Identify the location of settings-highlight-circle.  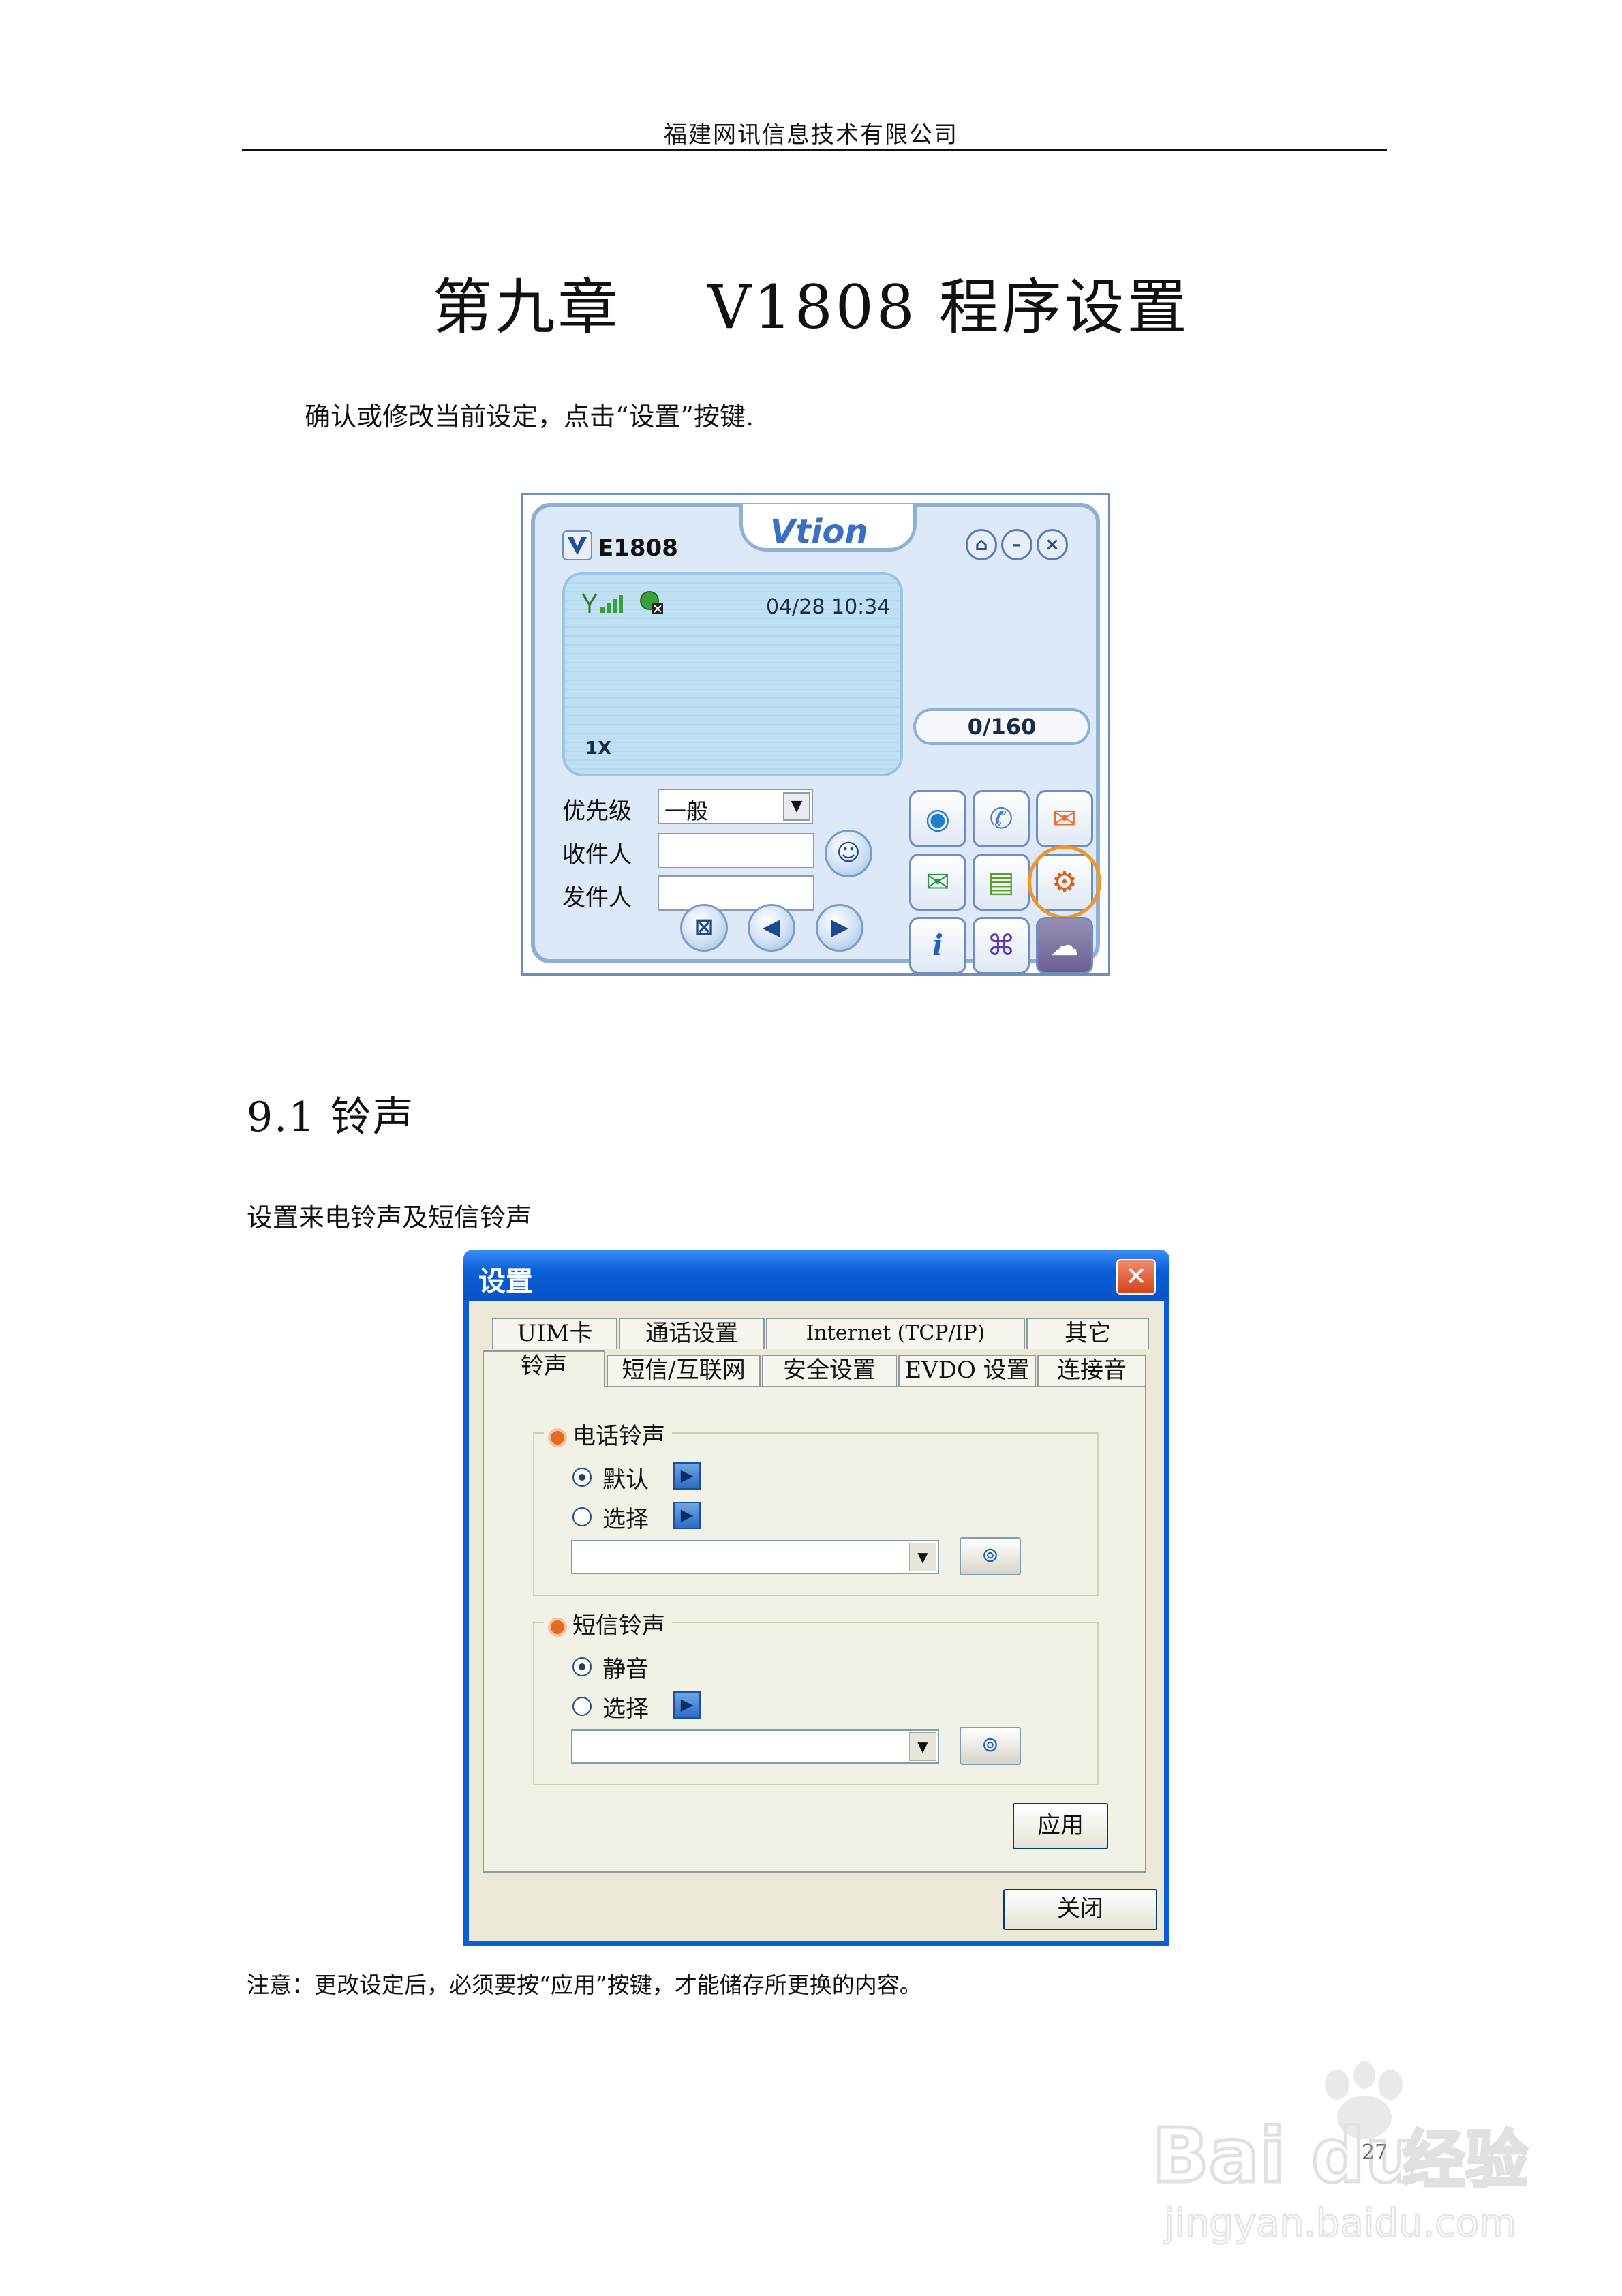
(1064, 882).